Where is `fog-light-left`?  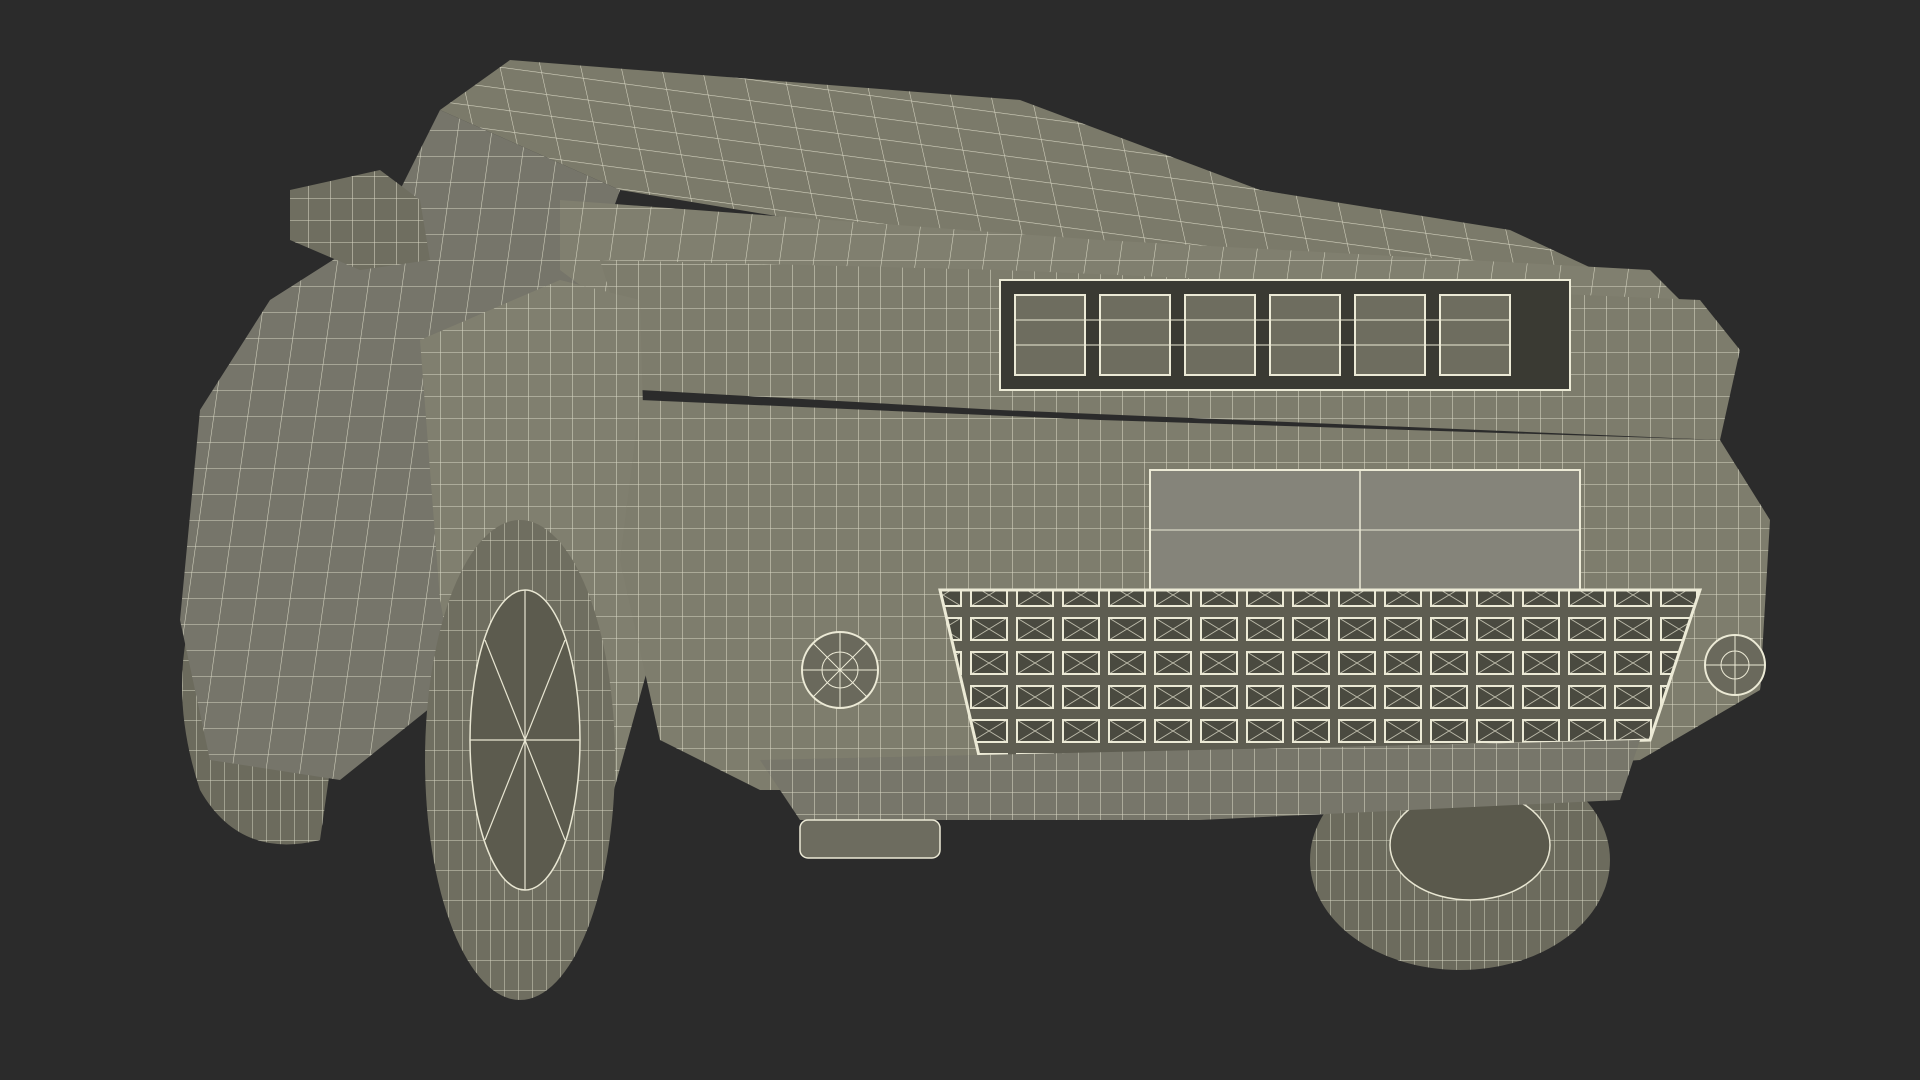
fog-light-left is located at coordinates (840, 670).